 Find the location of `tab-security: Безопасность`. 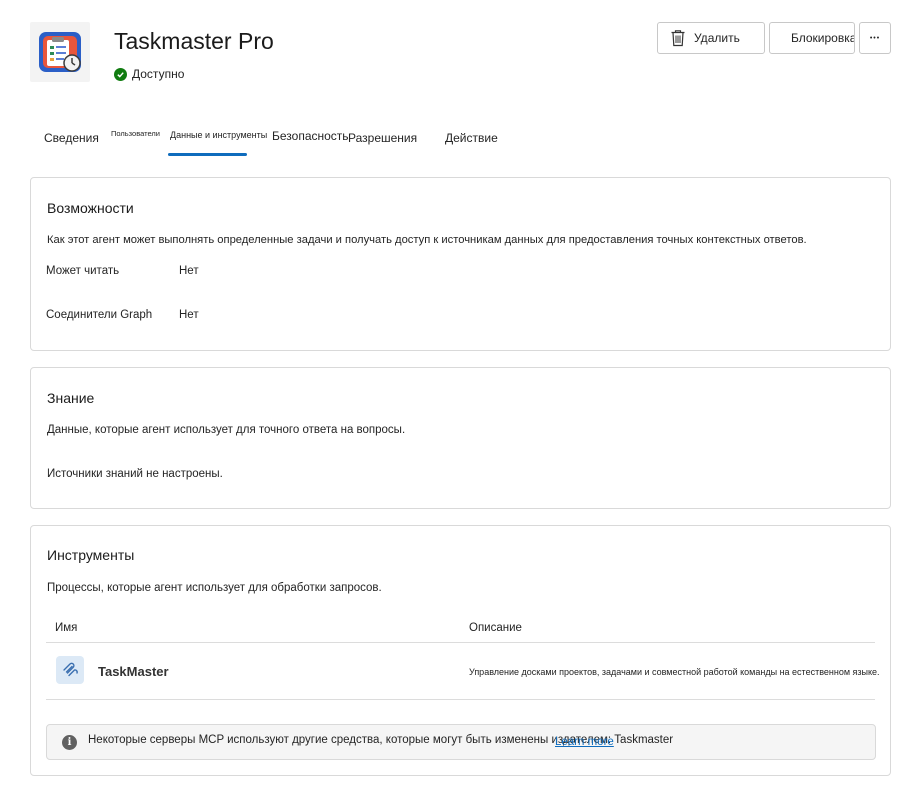

tab-security: Безопасность is located at coordinates (310, 136).